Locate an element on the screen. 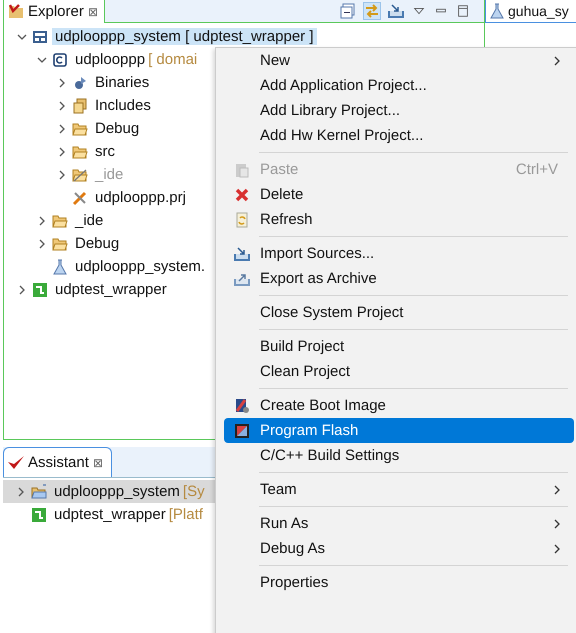 This screenshot has width=576, height=633. menu-item: Close System Project is located at coordinates (399, 312).